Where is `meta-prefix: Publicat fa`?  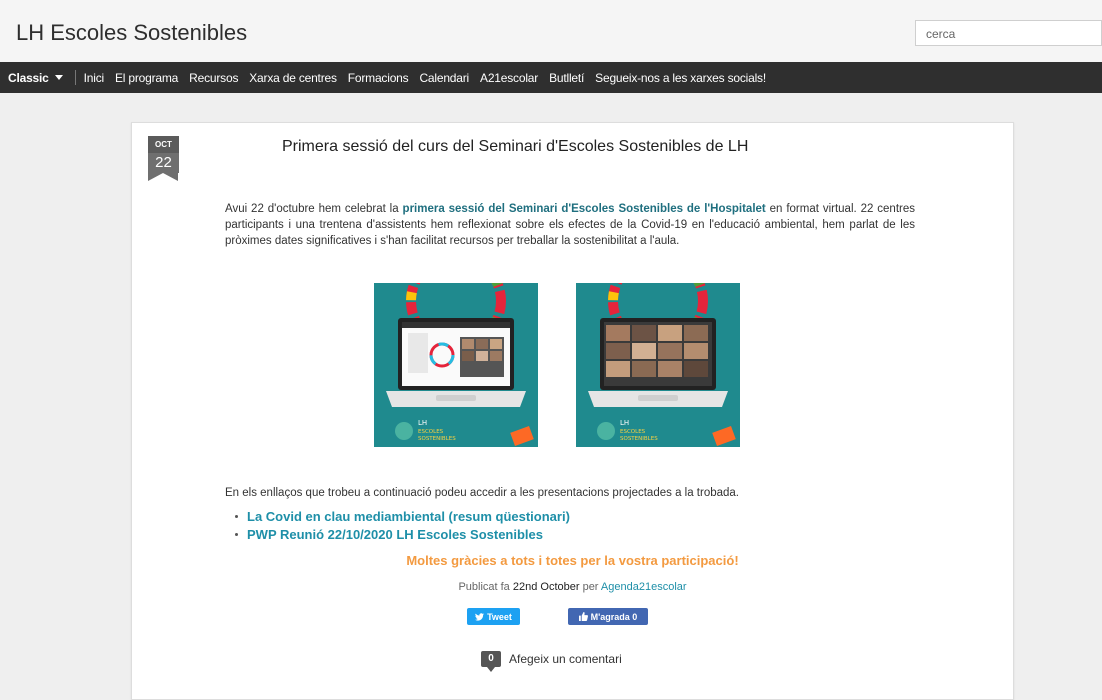
meta-prefix: Publicat fa is located at coordinates (485, 587).